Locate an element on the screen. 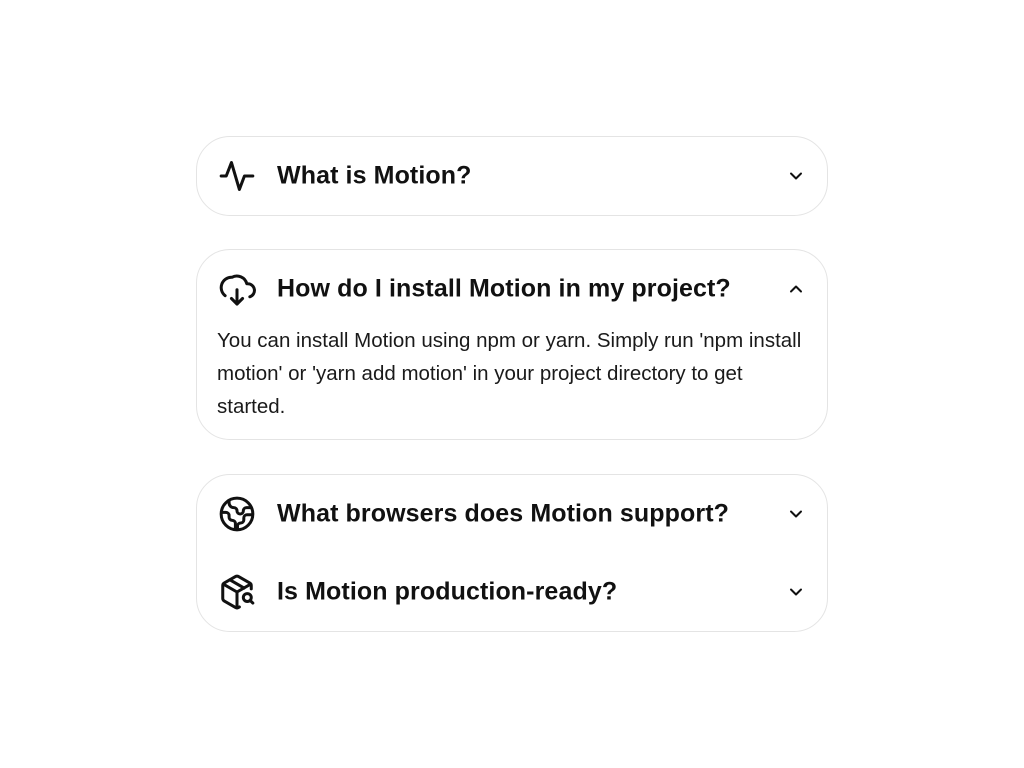  faq-question-label: Is Motion production-ready? is located at coordinates (447, 591).